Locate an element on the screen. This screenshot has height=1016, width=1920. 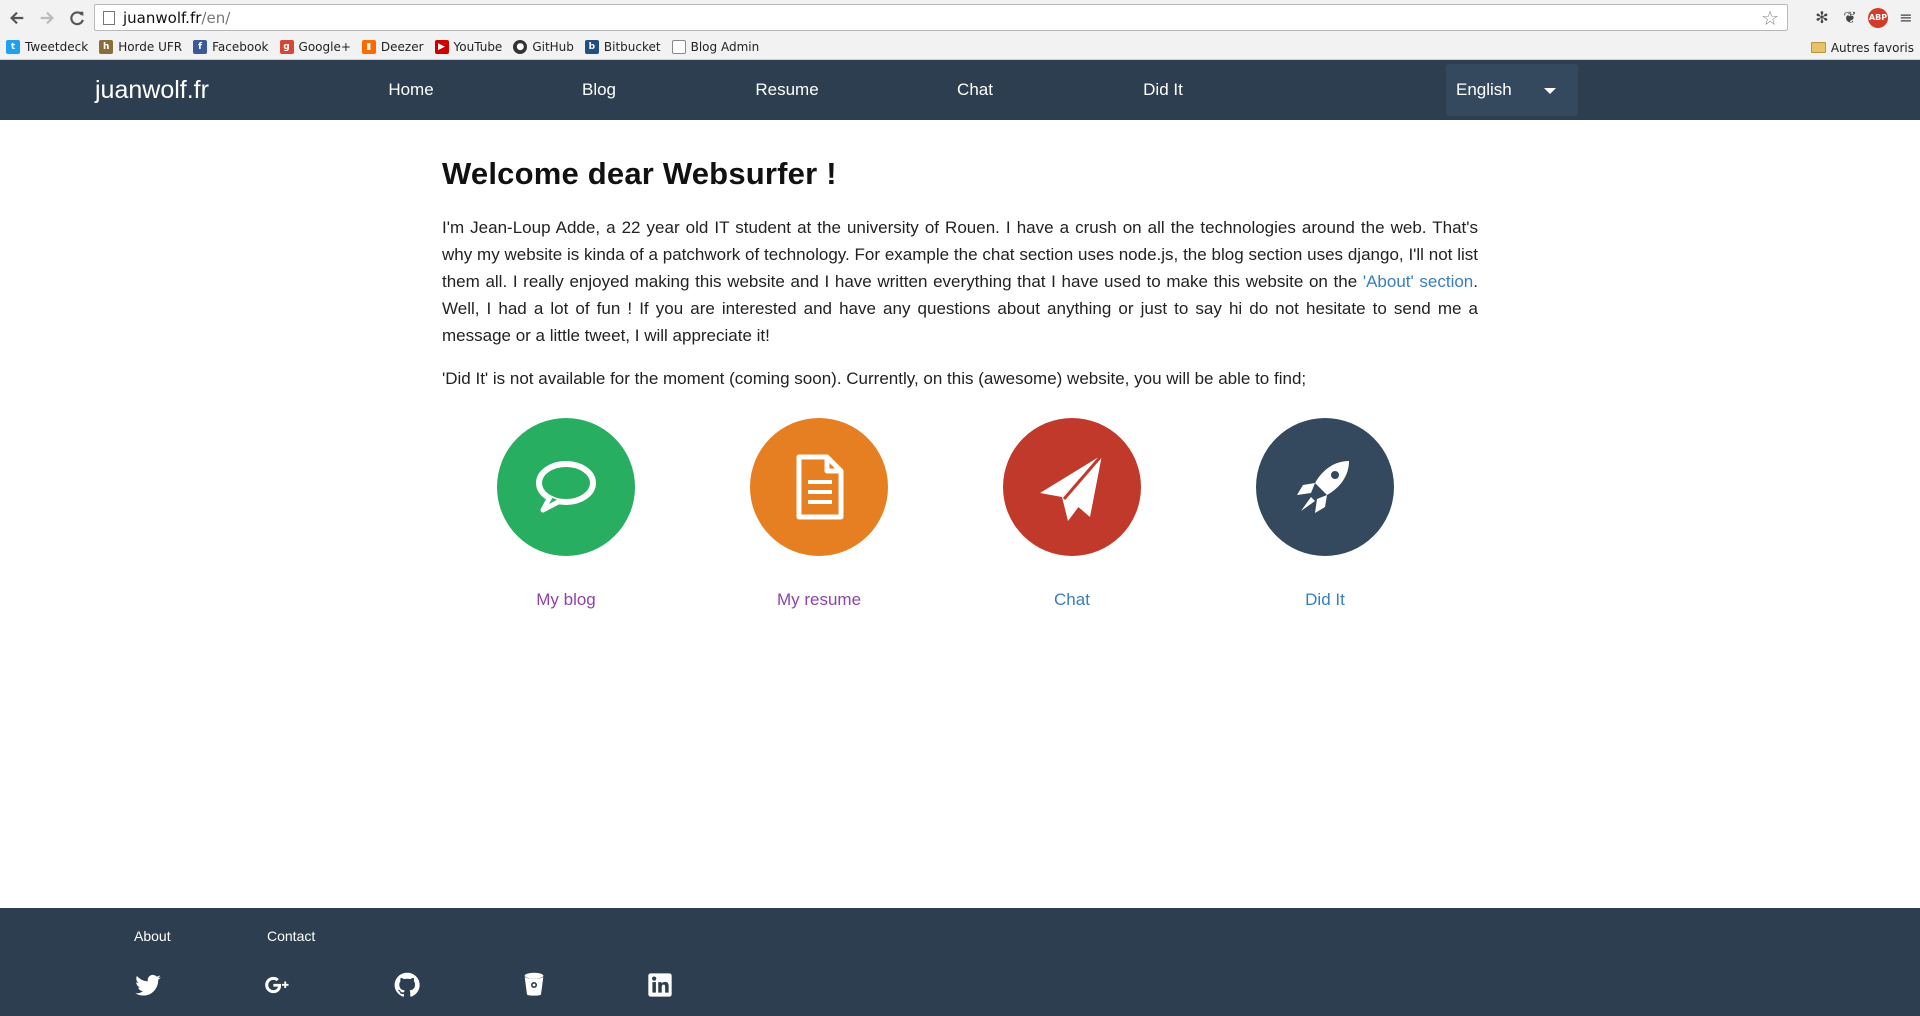
twitter-bird-icon: t is located at coordinates (13, 47).